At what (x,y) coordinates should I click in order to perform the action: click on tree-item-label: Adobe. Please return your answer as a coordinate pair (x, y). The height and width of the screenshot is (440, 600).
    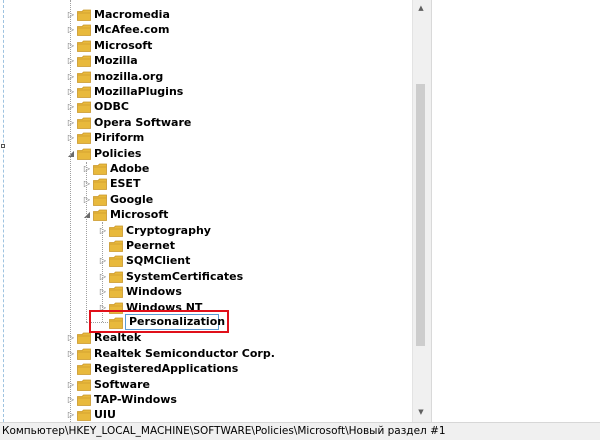
    Looking at the image, I should click on (130, 168).